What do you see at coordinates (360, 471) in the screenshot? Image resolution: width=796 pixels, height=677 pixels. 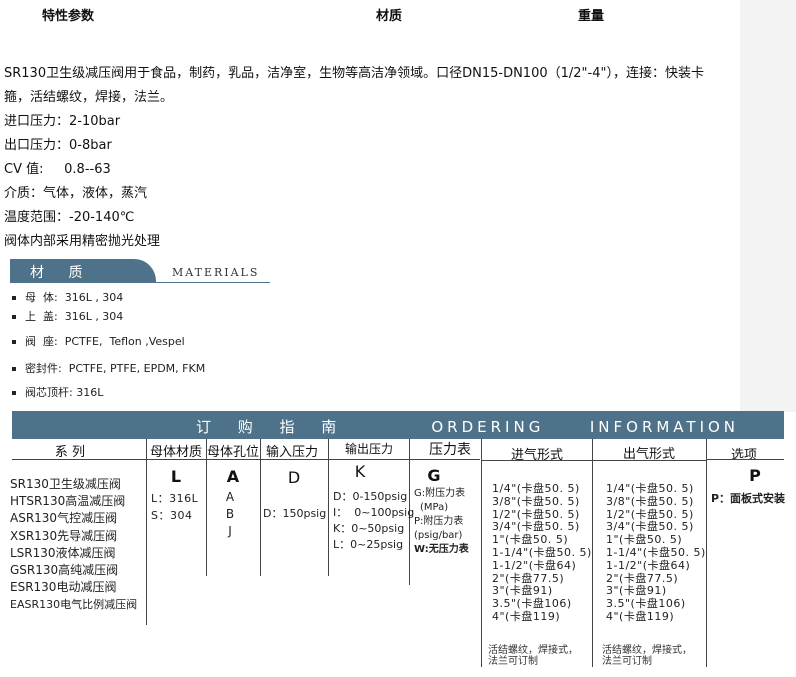 I see `outlet-pressure-code: K` at bounding box center [360, 471].